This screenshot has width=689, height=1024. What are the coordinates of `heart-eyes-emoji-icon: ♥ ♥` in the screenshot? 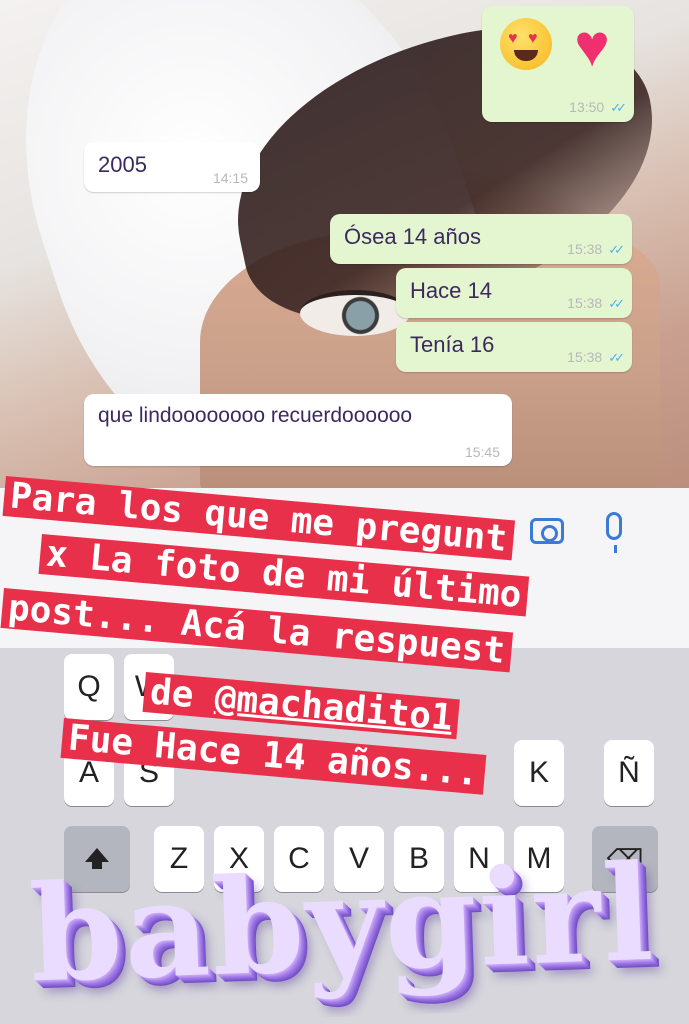 It's located at (526, 44).